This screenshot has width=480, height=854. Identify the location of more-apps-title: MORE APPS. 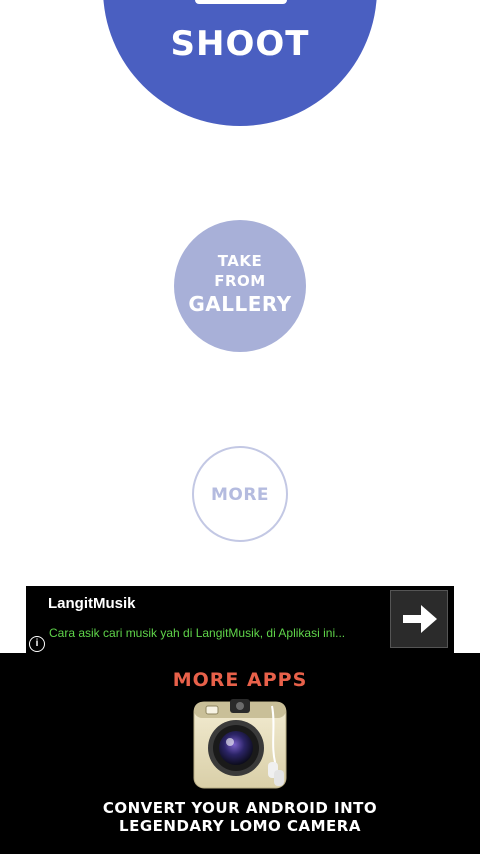
(240, 680).